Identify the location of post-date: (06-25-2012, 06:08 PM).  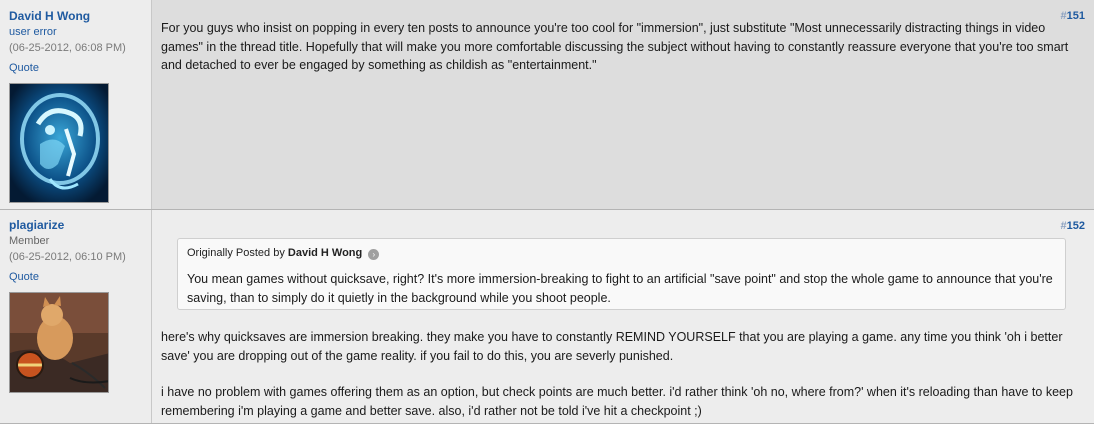
(67, 48).